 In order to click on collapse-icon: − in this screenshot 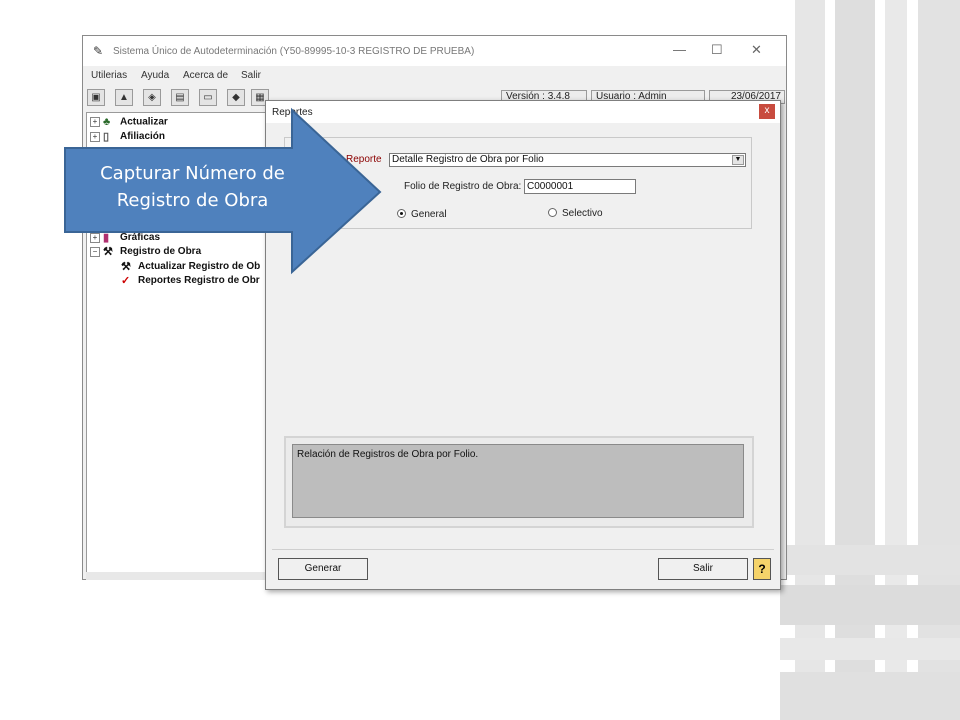, I will do `click(95, 251)`.